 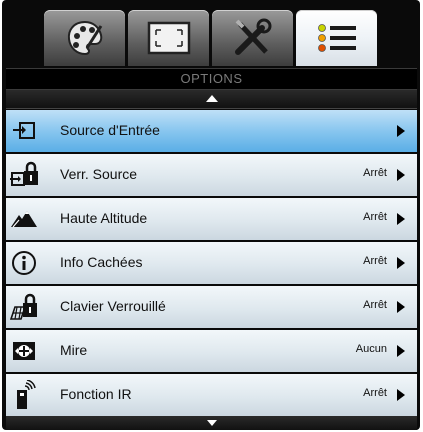 I want to click on menu-item-label: Info Cachées, so click(x=101, y=262).